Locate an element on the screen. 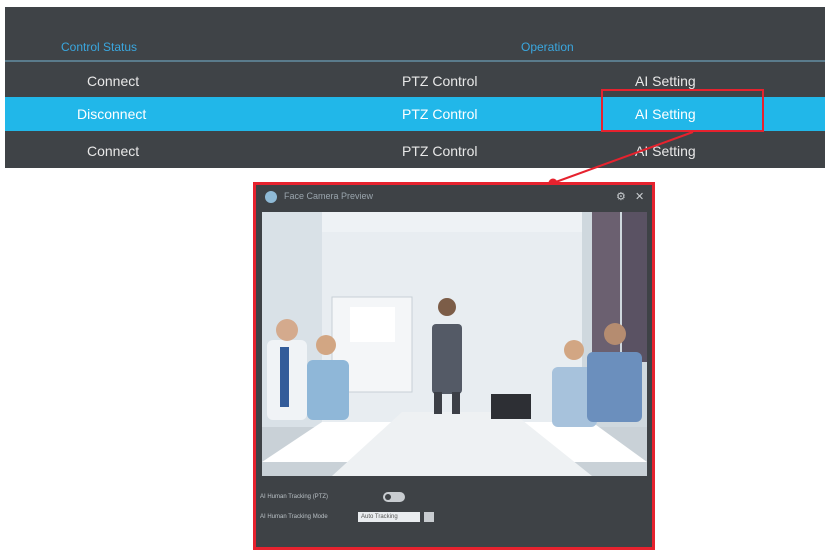  status-cell: Disconnect is located at coordinates (111, 114).